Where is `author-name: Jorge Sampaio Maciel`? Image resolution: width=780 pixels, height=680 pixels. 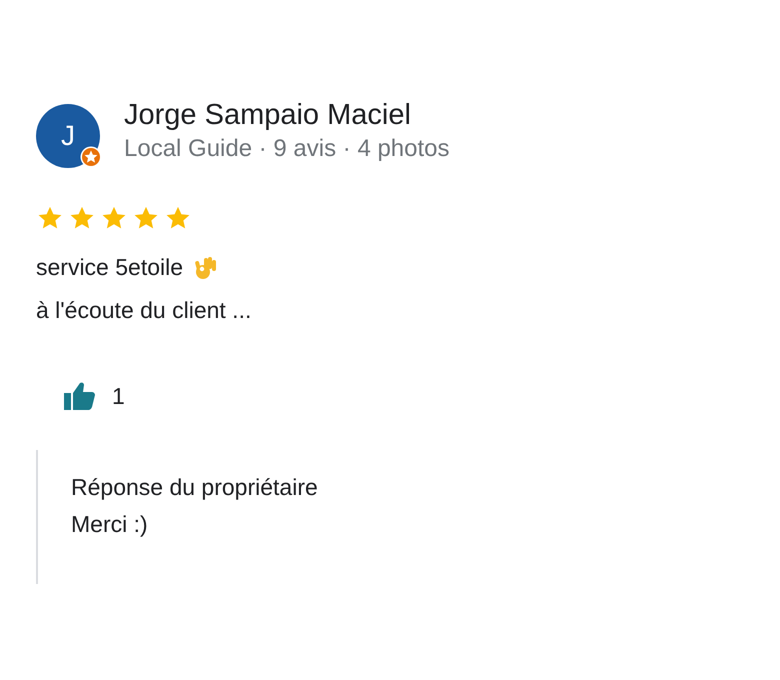 author-name: Jorge Sampaio Maciel is located at coordinates (268, 115).